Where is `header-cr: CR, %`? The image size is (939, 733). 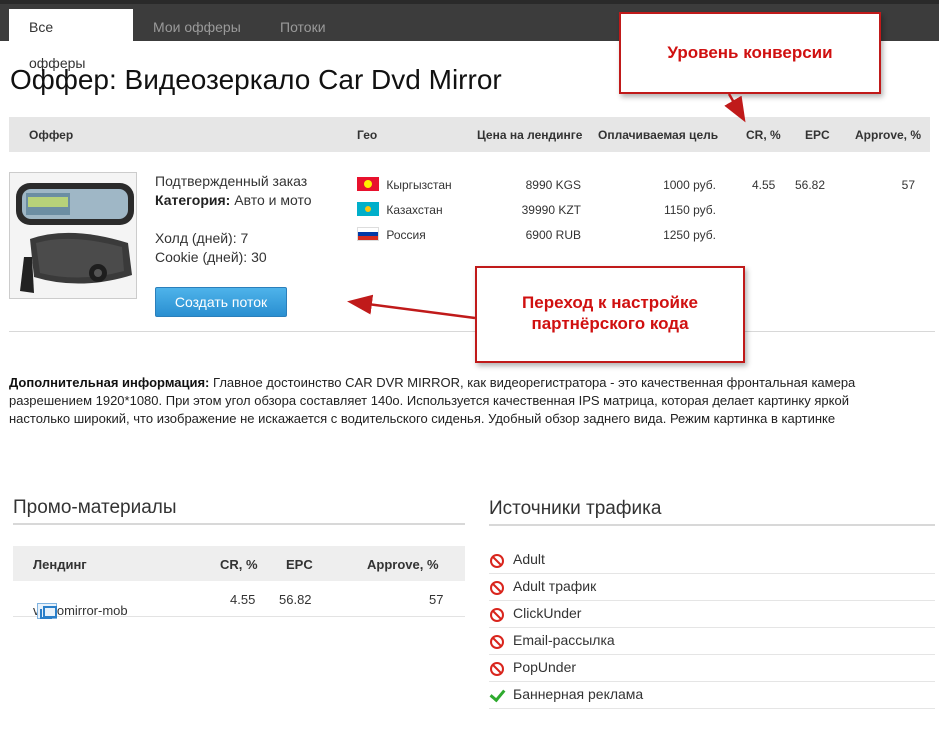 header-cr: CR, % is located at coordinates (763, 135).